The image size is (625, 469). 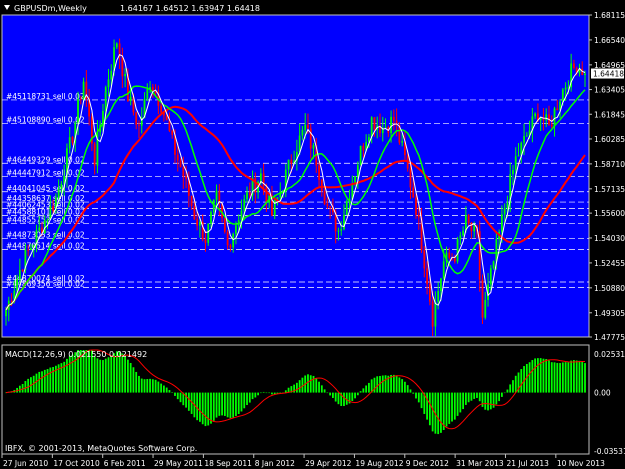 What do you see at coordinates (76, 354) in the screenshot?
I see `macd-title: MACD(12,26,9) 0.021550 0.021492` at bounding box center [76, 354].